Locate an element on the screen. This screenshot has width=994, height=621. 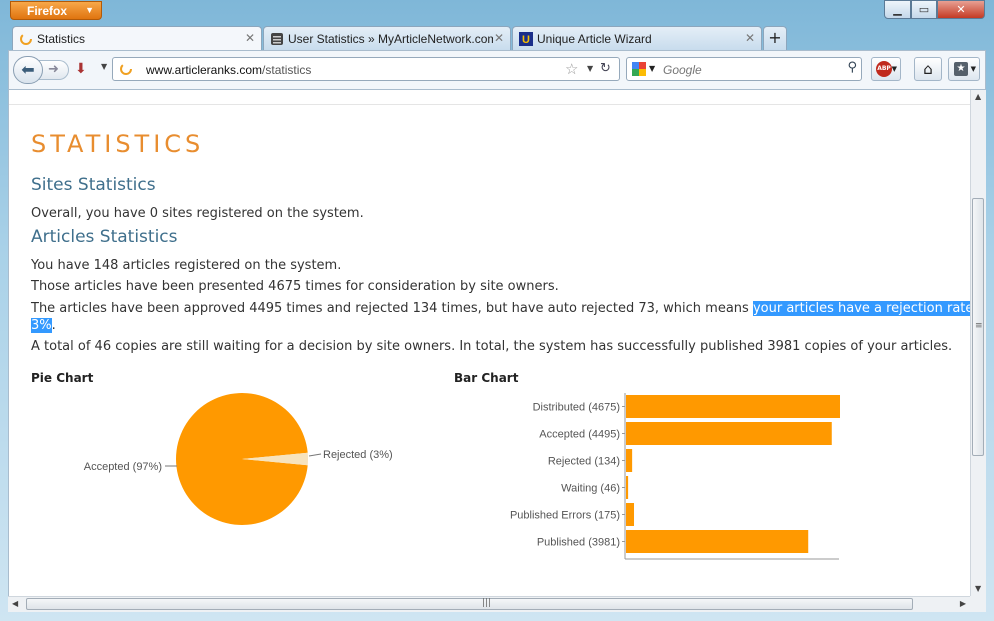
bar-category-label: Accepted (4495) is located at coordinates (579, 435).